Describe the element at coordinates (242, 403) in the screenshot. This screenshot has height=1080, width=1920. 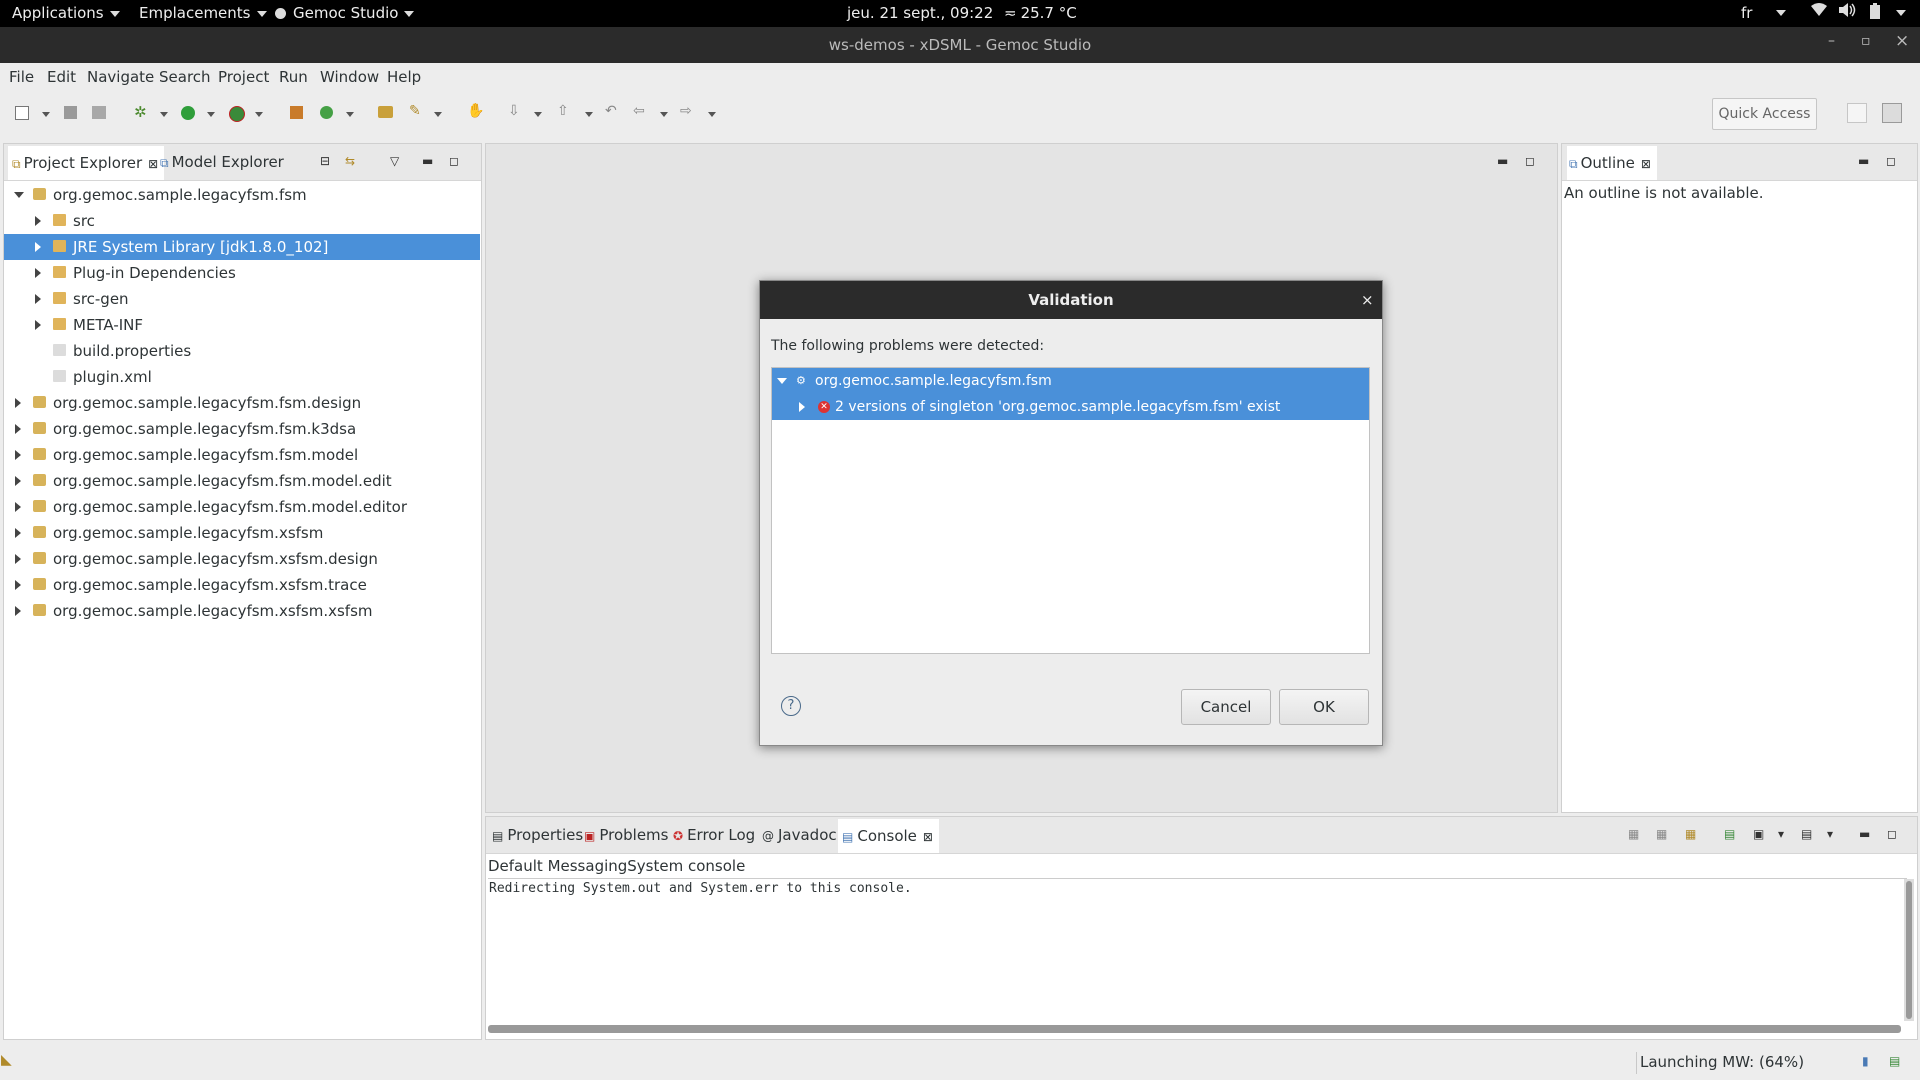
I see `tree-item: org.gemoc.sample.legacyfsm.fsm.design` at that location.